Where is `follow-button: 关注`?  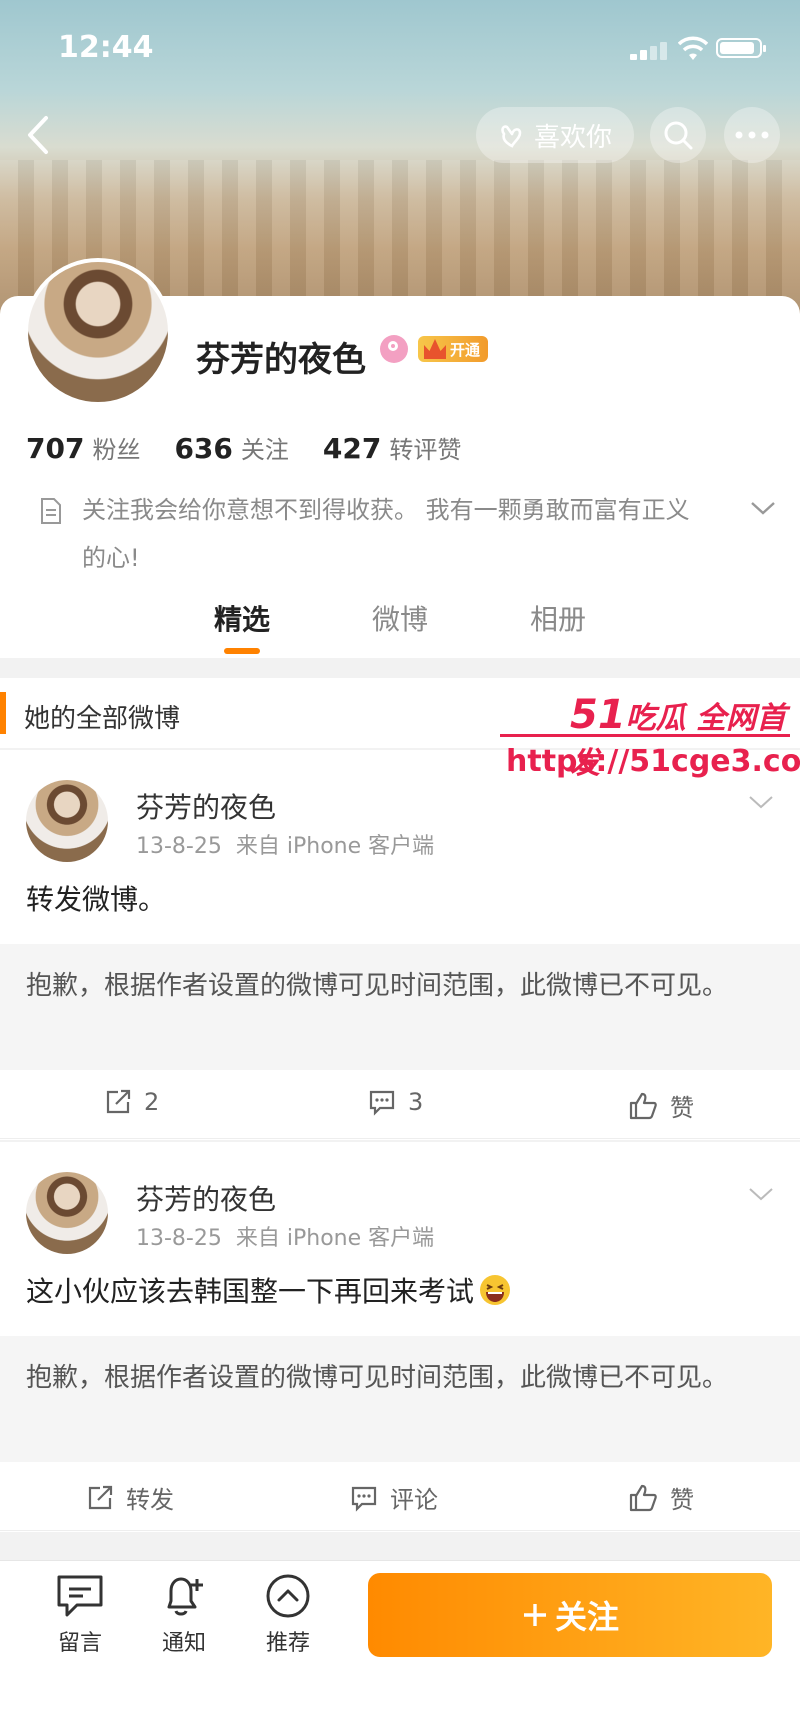 follow-button: 关注 is located at coordinates (570, 1615).